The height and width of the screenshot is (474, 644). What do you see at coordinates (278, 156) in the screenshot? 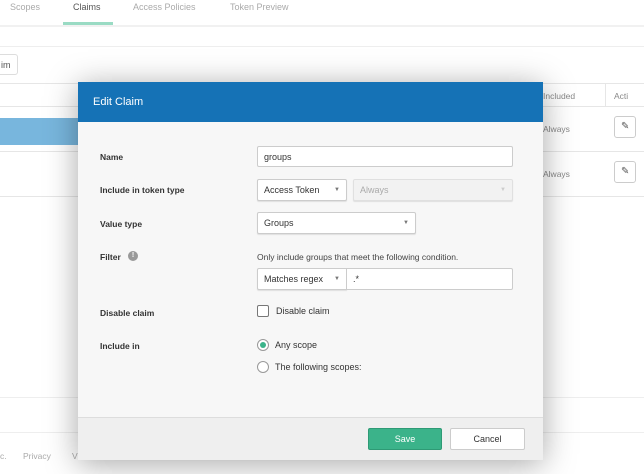
I see `name-value: groups` at bounding box center [278, 156].